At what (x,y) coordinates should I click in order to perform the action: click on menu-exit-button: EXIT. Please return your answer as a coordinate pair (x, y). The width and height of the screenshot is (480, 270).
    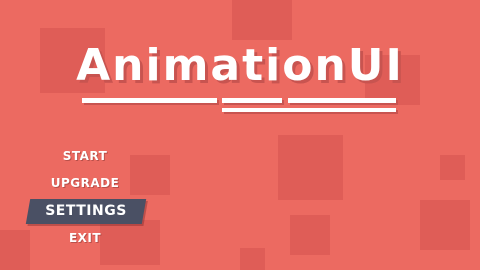
    Looking at the image, I should click on (85, 238).